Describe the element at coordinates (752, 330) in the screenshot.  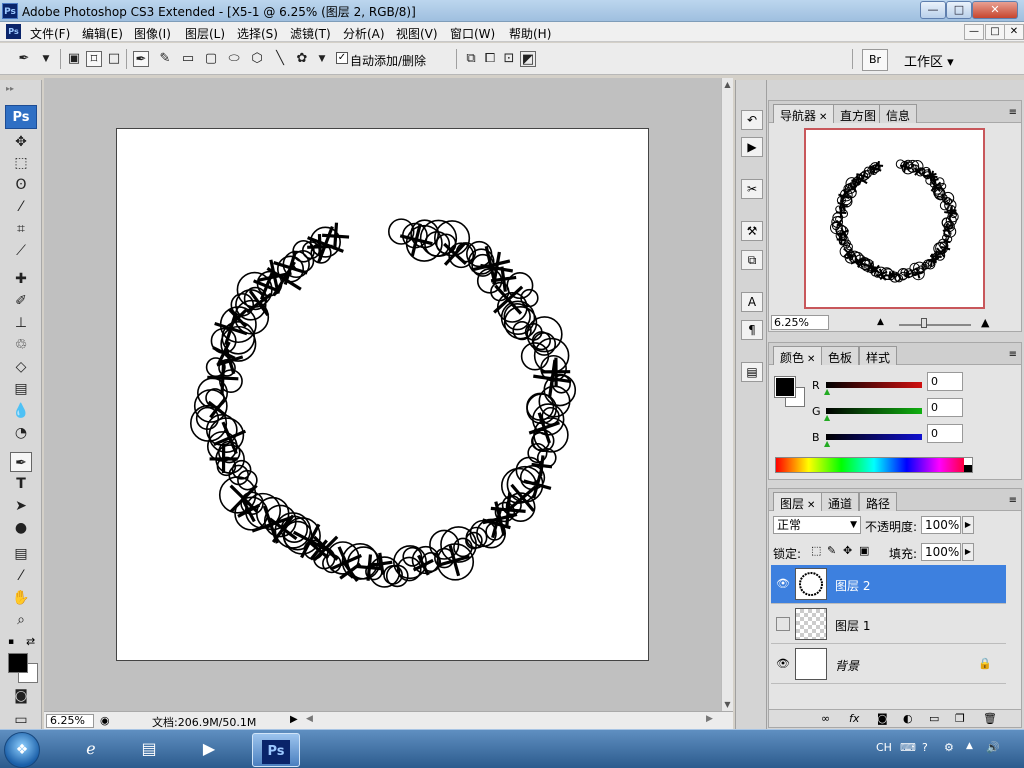
I see `paragraph-panel-icon: ¶` at that location.